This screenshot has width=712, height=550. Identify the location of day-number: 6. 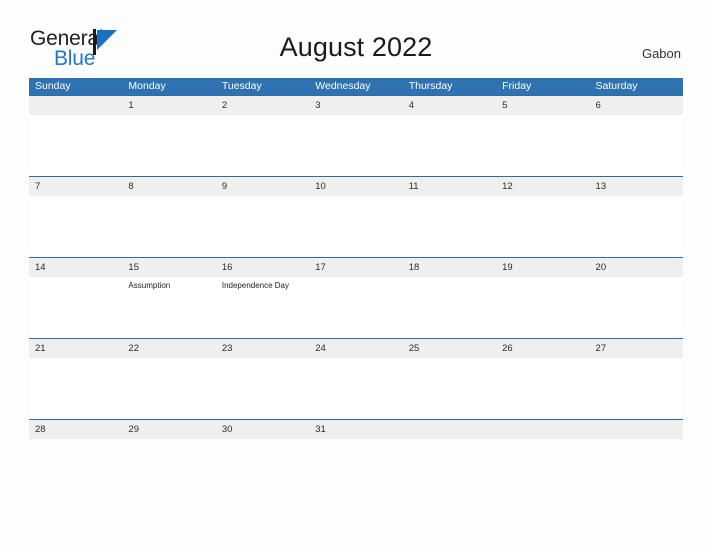
(636, 105).